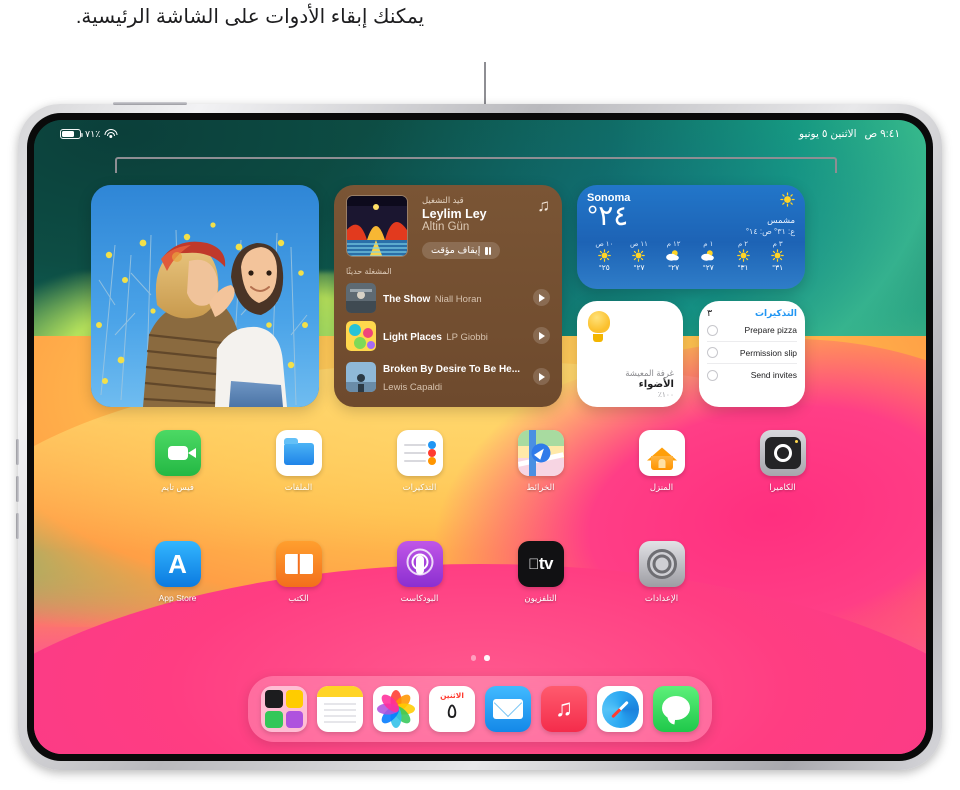 This screenshot has width=960, height=790. What do you see at coordinates (770, 231) in the screenshot?
I see `weather-high-low: ع: ٣١° ص: ١٤°` at bounding box center [770, 231].